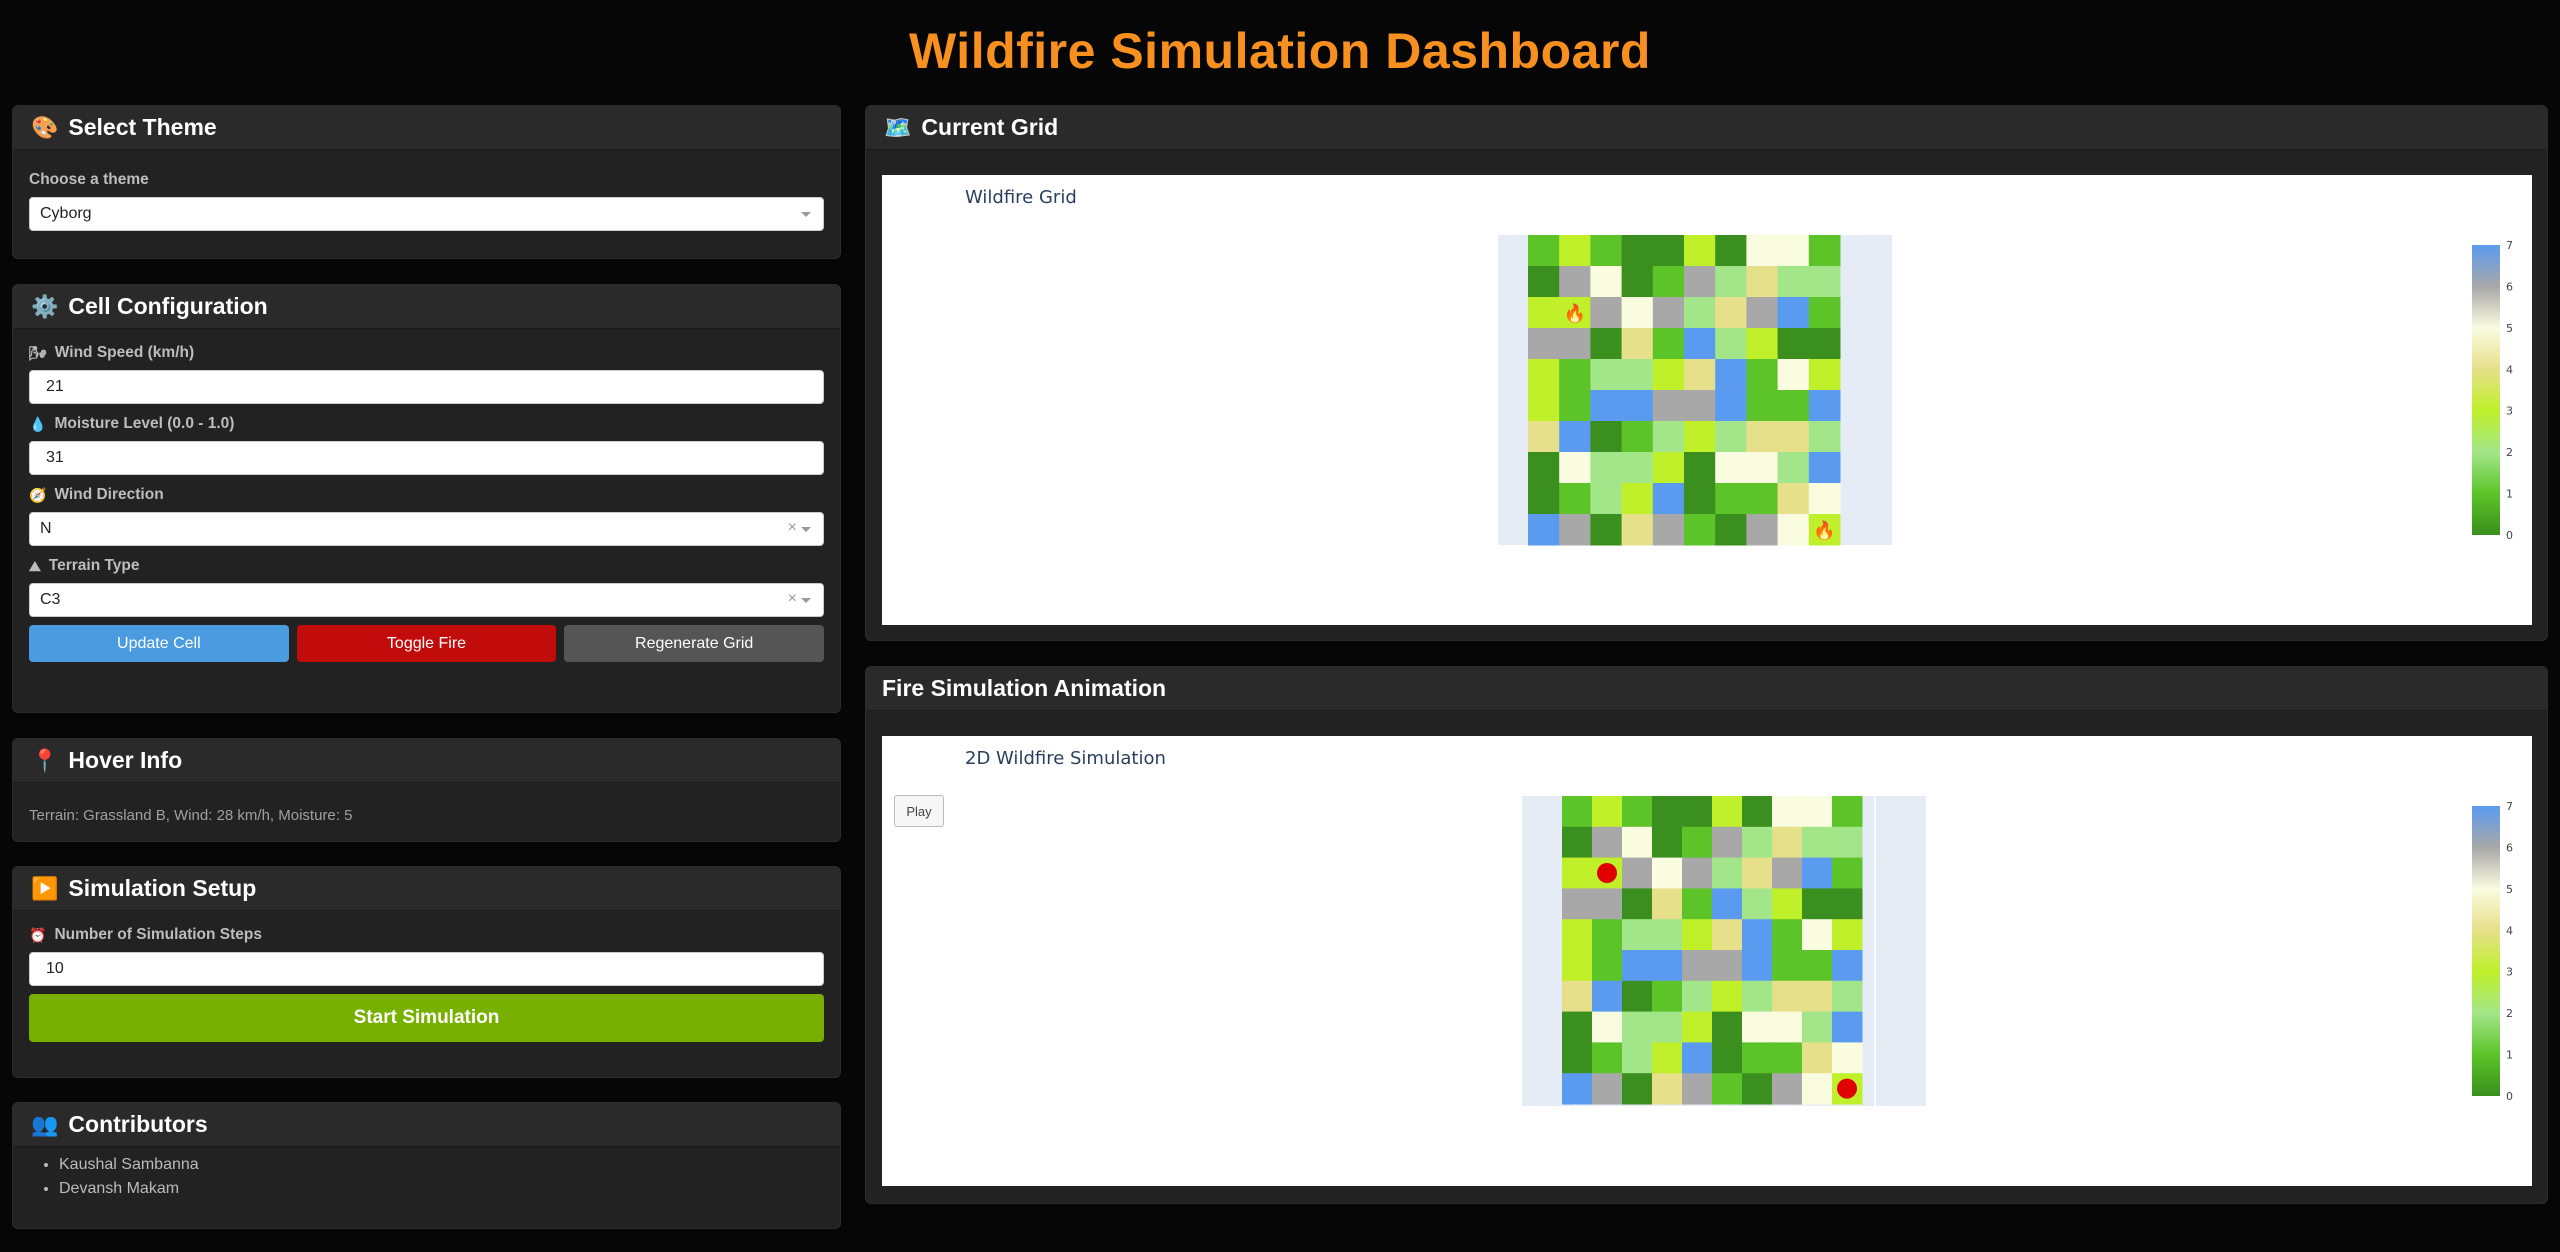 The width and height of the screenshot is (2560, 1252). What do you see at coordinates (426, 529) in the screenshot?
I see `wind-direction-dropdown: N ×` at bounding box center [426, 529].